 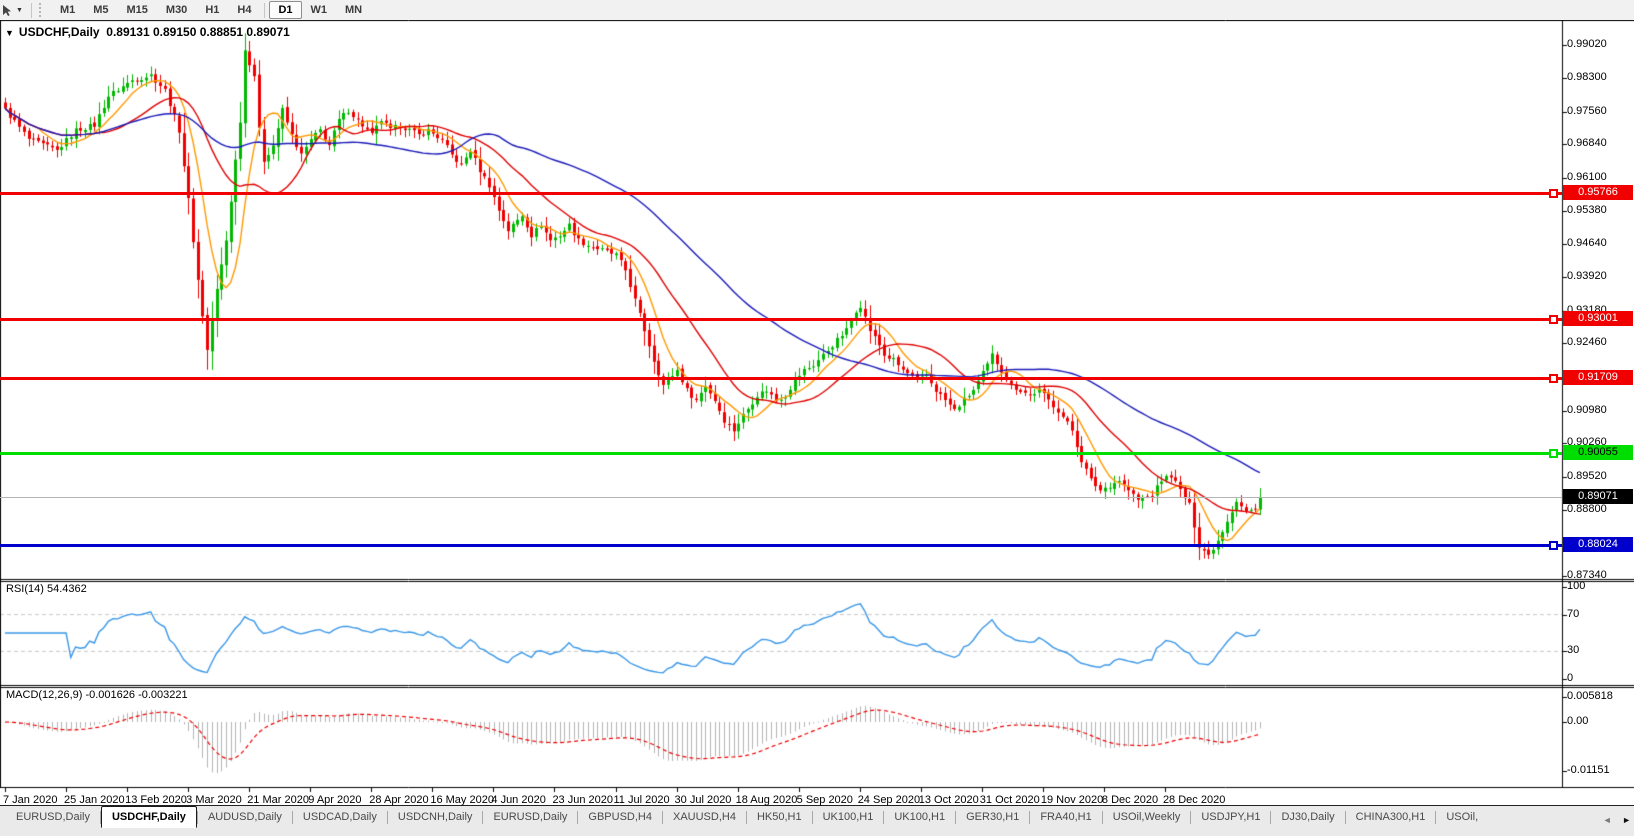 I want to click on price-horizontal-line-0.95766, so click(x=781, y=194).